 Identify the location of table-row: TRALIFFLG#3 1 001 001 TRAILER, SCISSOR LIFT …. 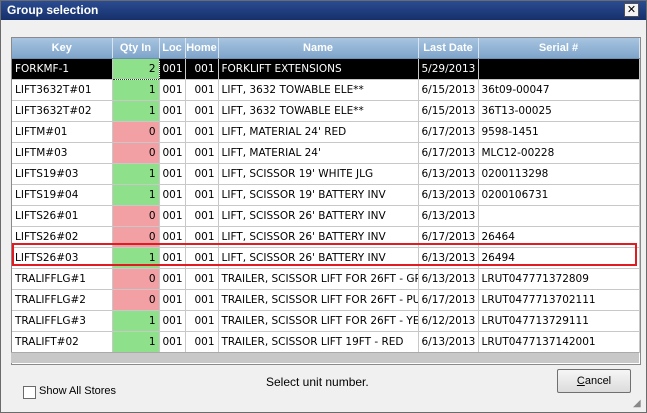
(326, 321).